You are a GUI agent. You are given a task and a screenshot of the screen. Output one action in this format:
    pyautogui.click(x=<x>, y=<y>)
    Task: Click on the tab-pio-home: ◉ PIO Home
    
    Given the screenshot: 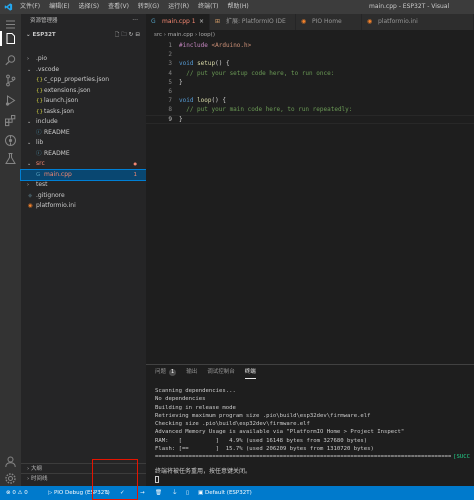 What is the action you would take?
    pyautogui.click(x=329, y=22)
    